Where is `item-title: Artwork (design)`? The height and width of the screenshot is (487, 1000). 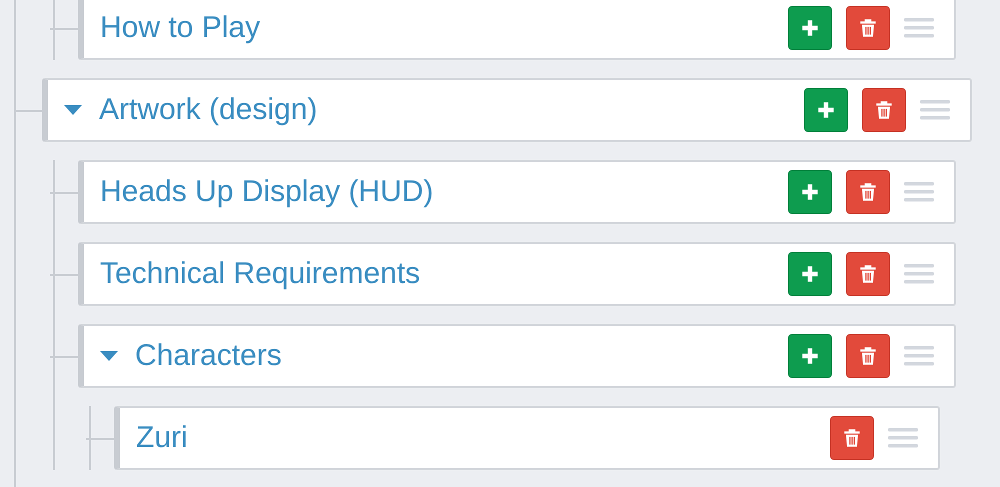
item-title: Artwork (design) is located at coordinates (208, 110).